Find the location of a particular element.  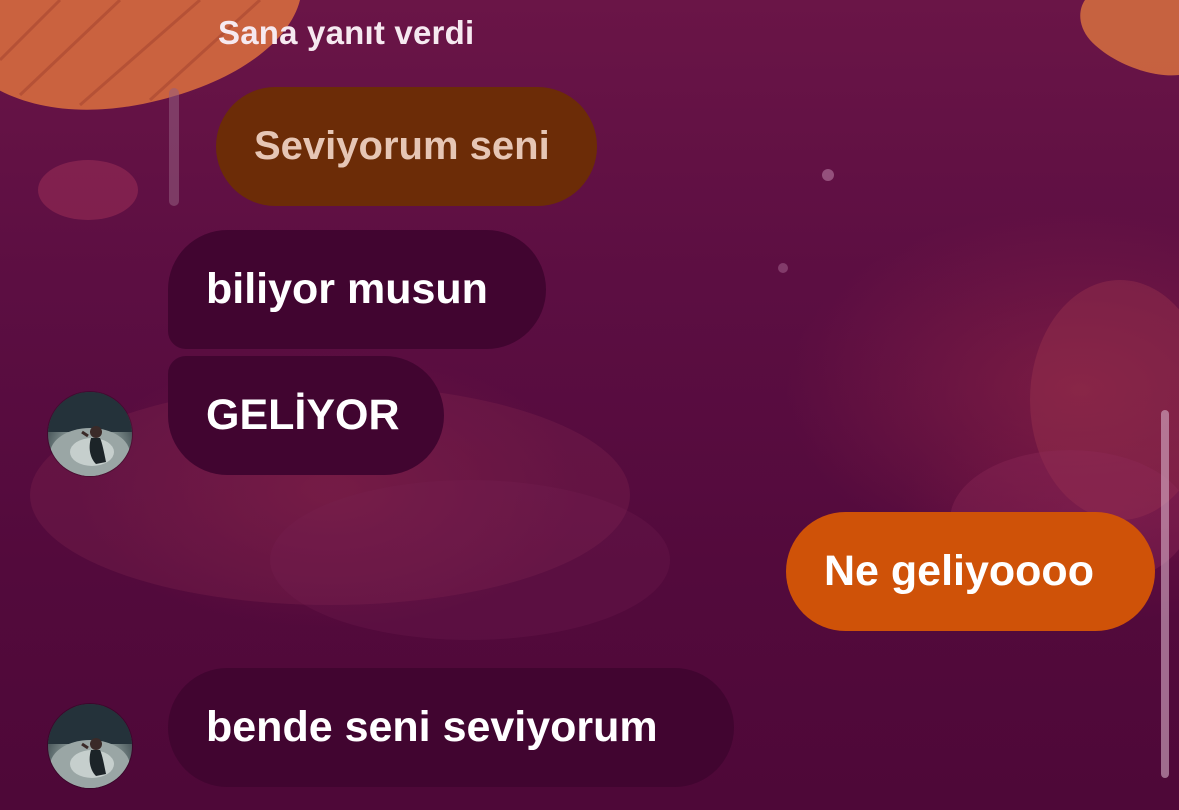

message-bubble-incoming: bende seni seviyorum is located at coordinates (451, 727).